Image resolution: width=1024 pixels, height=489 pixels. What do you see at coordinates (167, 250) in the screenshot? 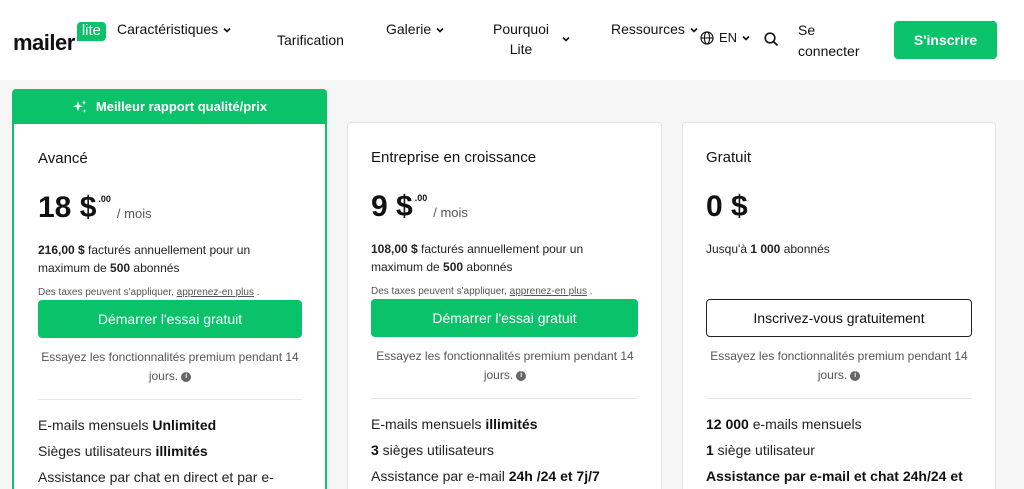
I see `billing-text: facturés annuellement pour un` at bounding box center [167, 250].